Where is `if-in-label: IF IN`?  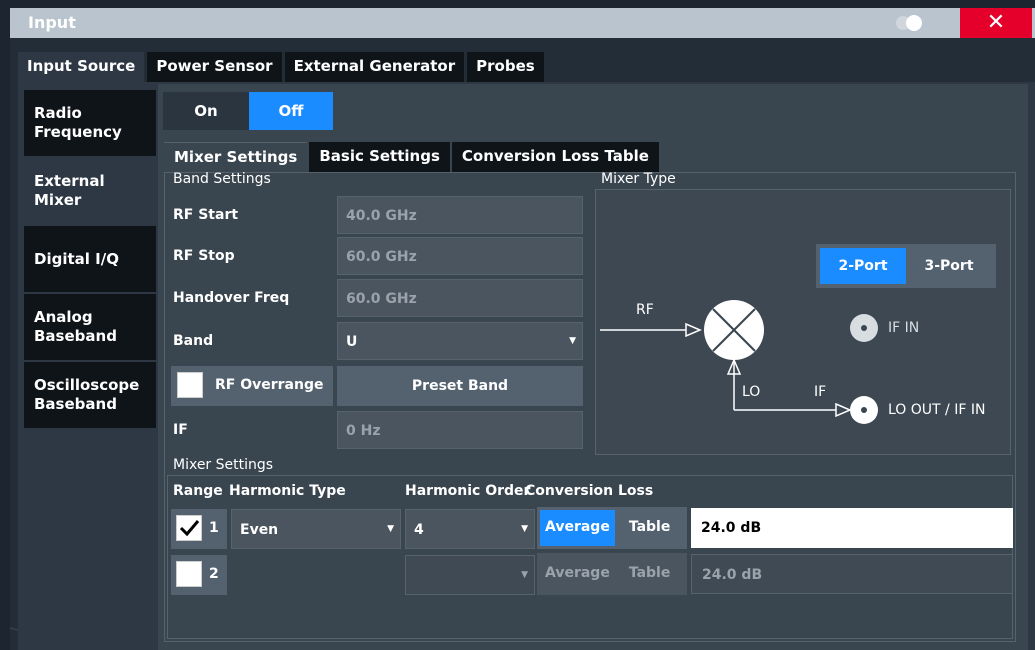 if-in-label: IF IN is located at coordinates (904, 328).